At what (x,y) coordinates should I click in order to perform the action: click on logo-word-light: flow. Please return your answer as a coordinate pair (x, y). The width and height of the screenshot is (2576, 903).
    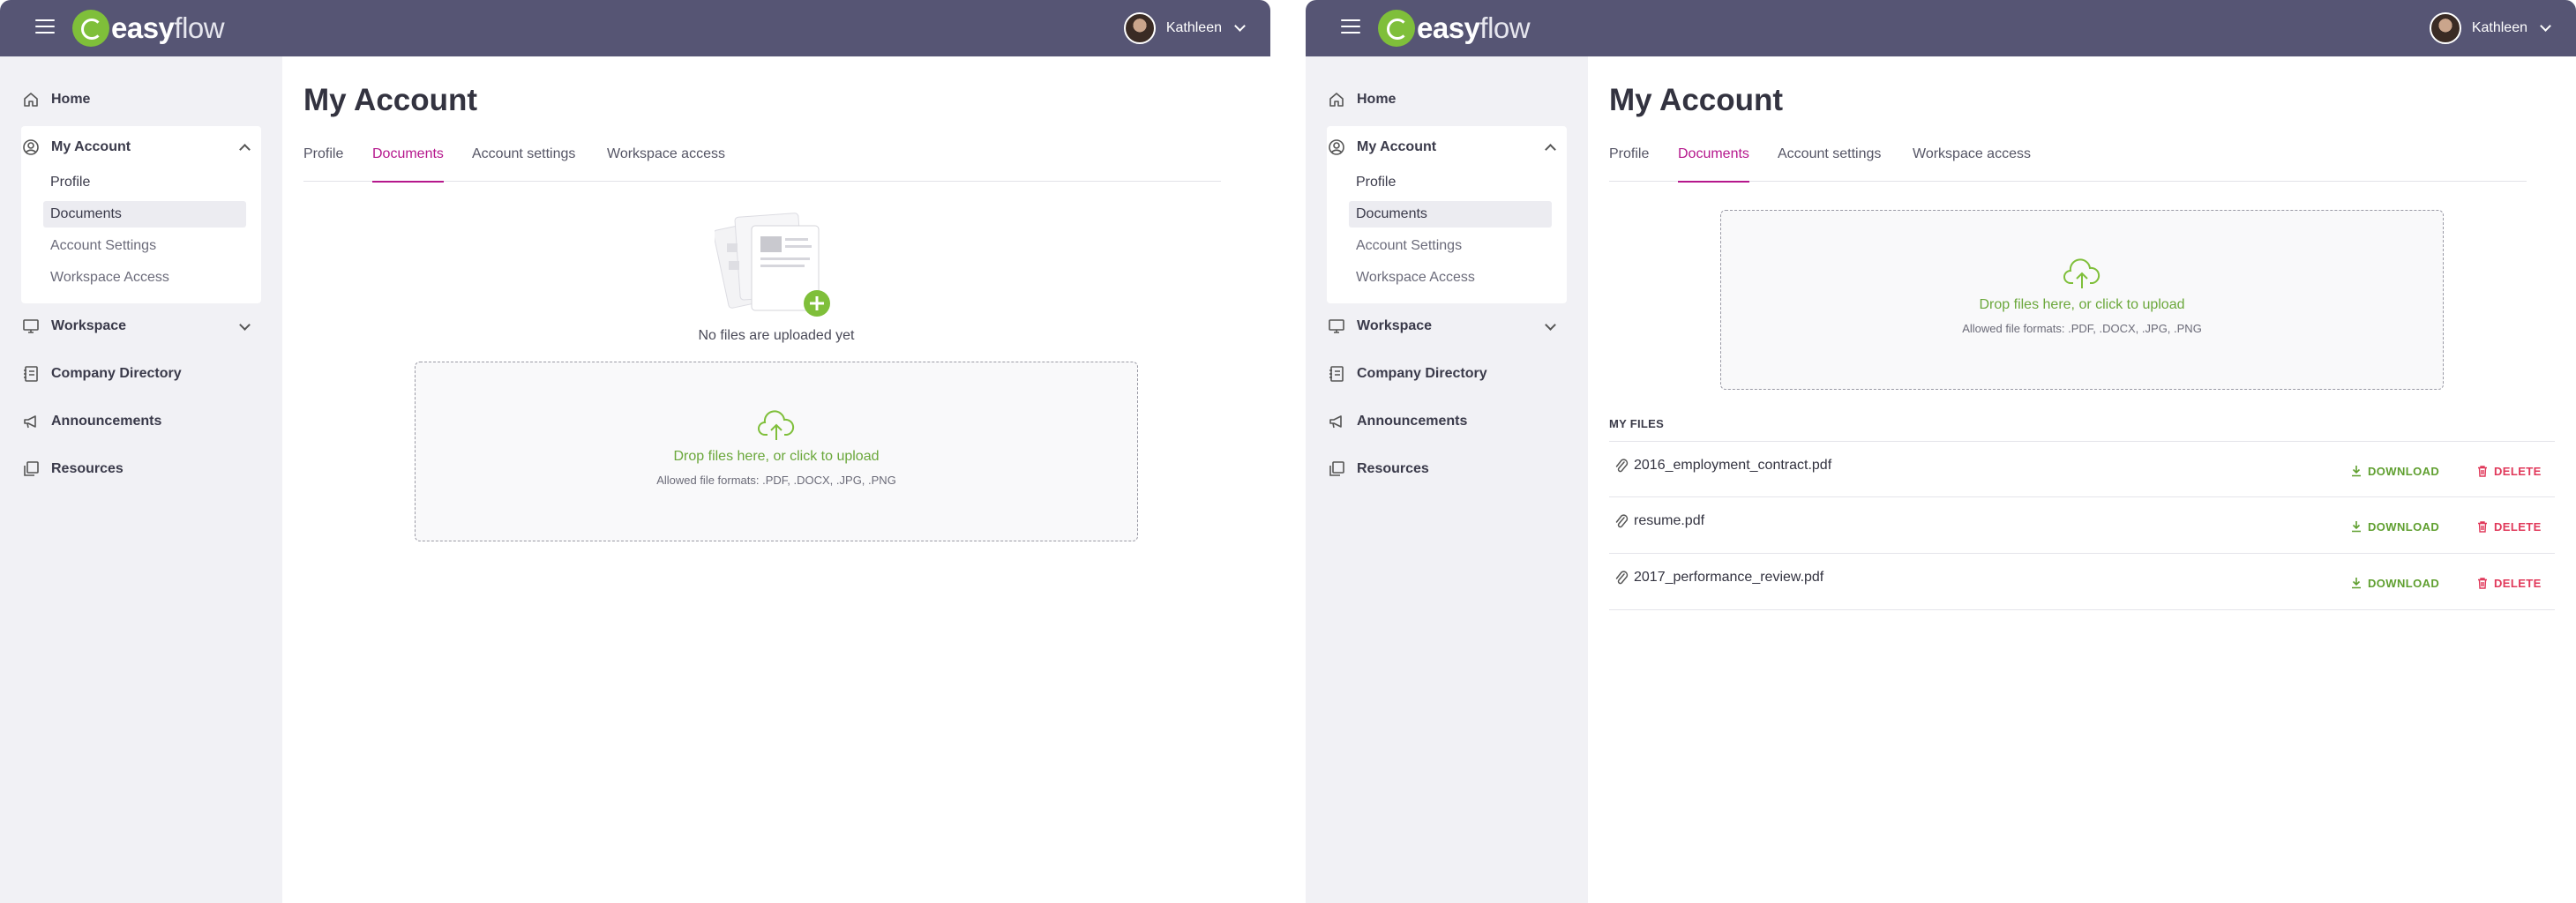
    Looking at the image, I should click on (200, 27).